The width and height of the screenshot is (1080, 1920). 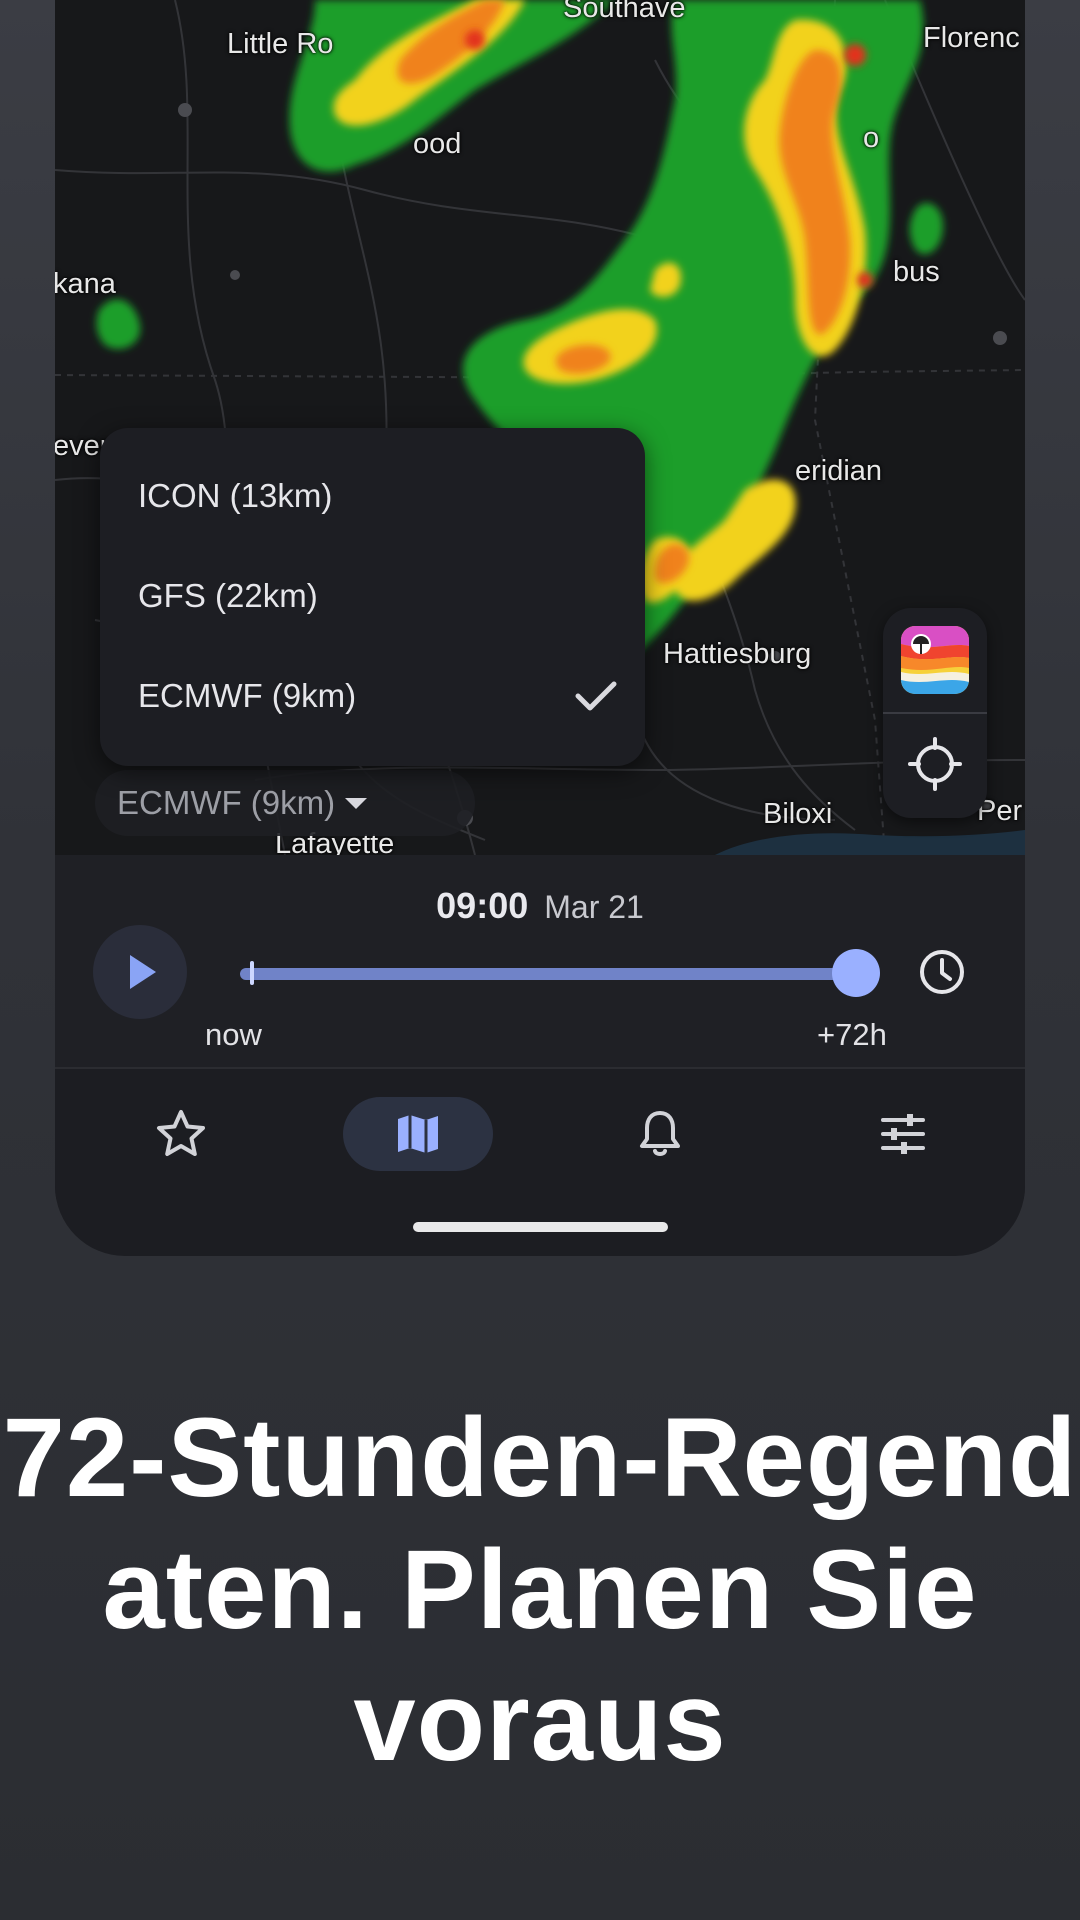 What do you see at coordinates (540, 906) in the screenshot?
I see `forecast-time: 09:00 Mar 21` at bounding box center [540, 906].